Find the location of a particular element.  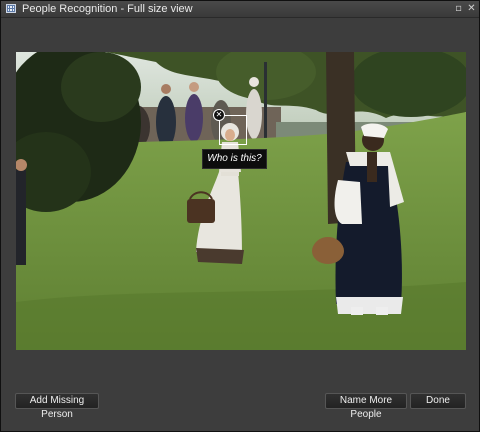

restore-icon: ▫ is located at coordinates (458, 8).